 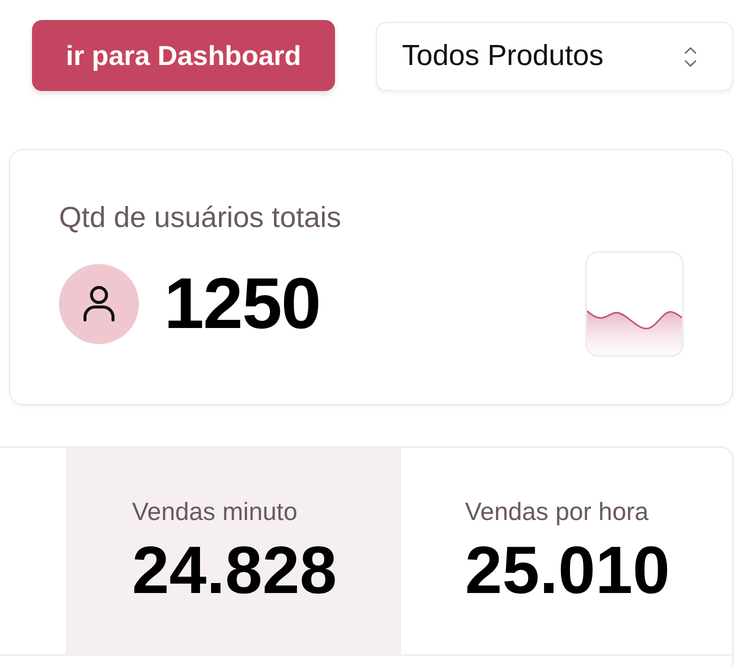 I want to click on product-select: Todos Produtos, so click(x=554, y=56).